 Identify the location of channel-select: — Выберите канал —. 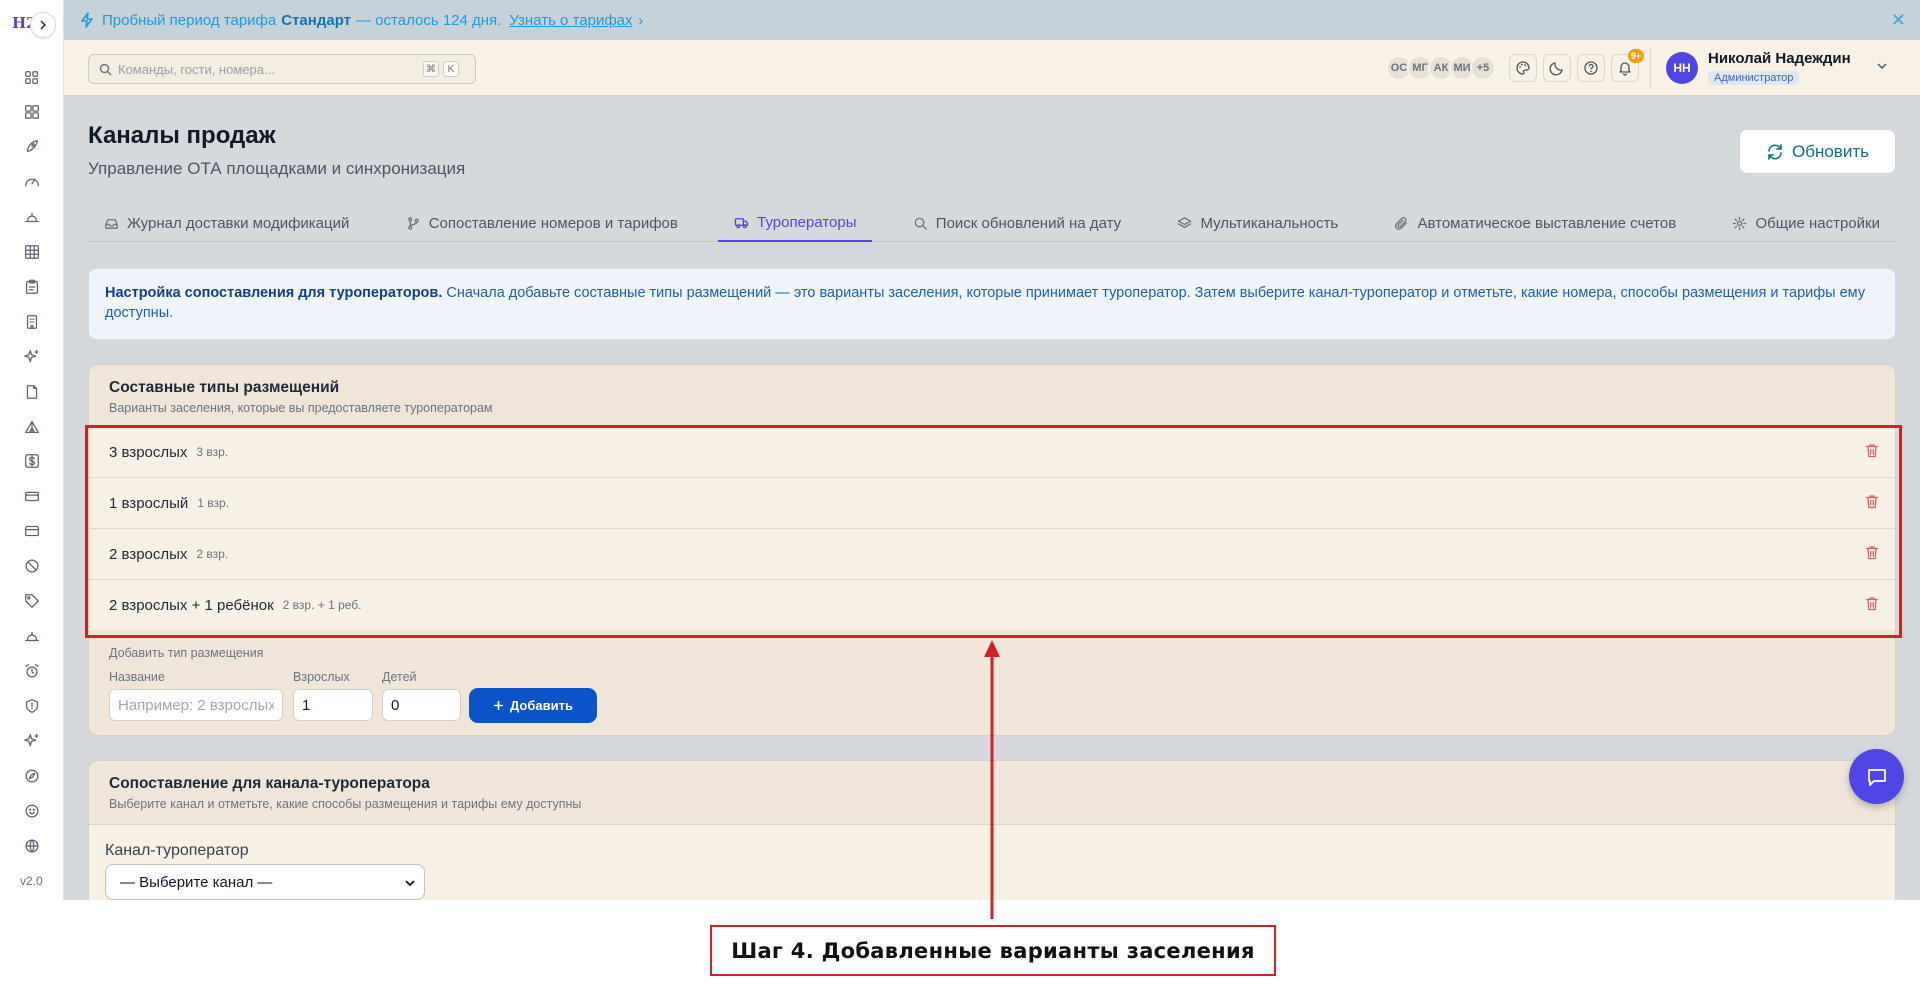
(265, 882).